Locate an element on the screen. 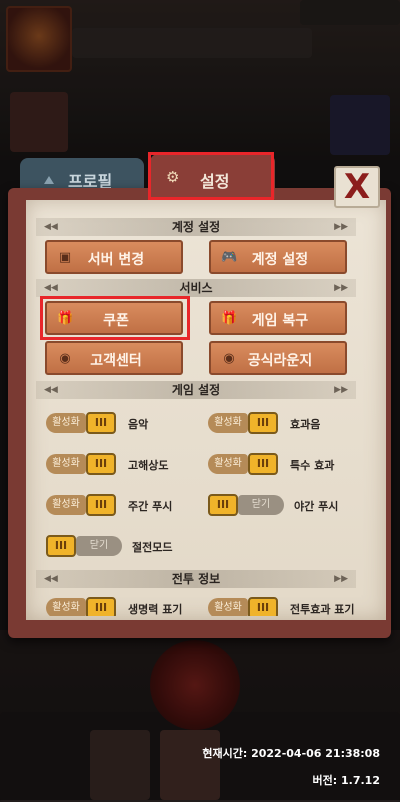 Image resolution: width=400 pixels, height=802 pixels. section-game-title: 게임 설정 is located at coordinates (196, 390).